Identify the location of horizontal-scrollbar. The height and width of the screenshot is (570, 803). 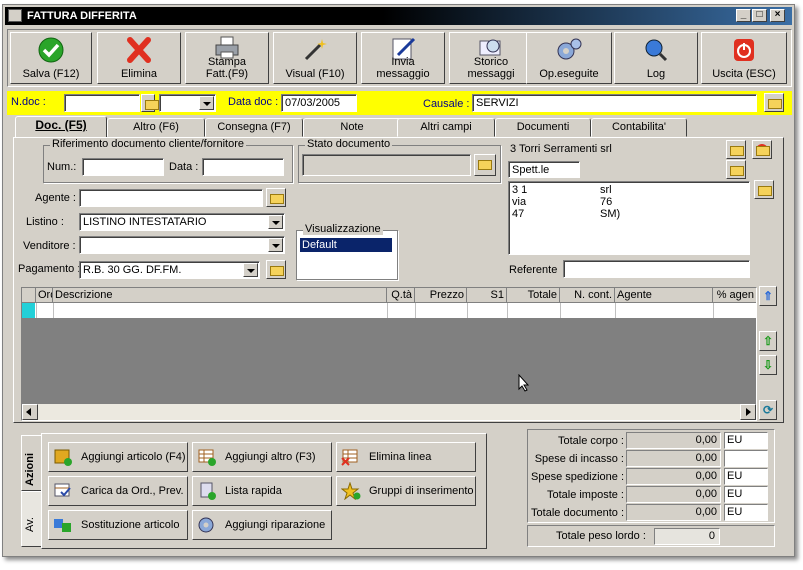
(389, 412).